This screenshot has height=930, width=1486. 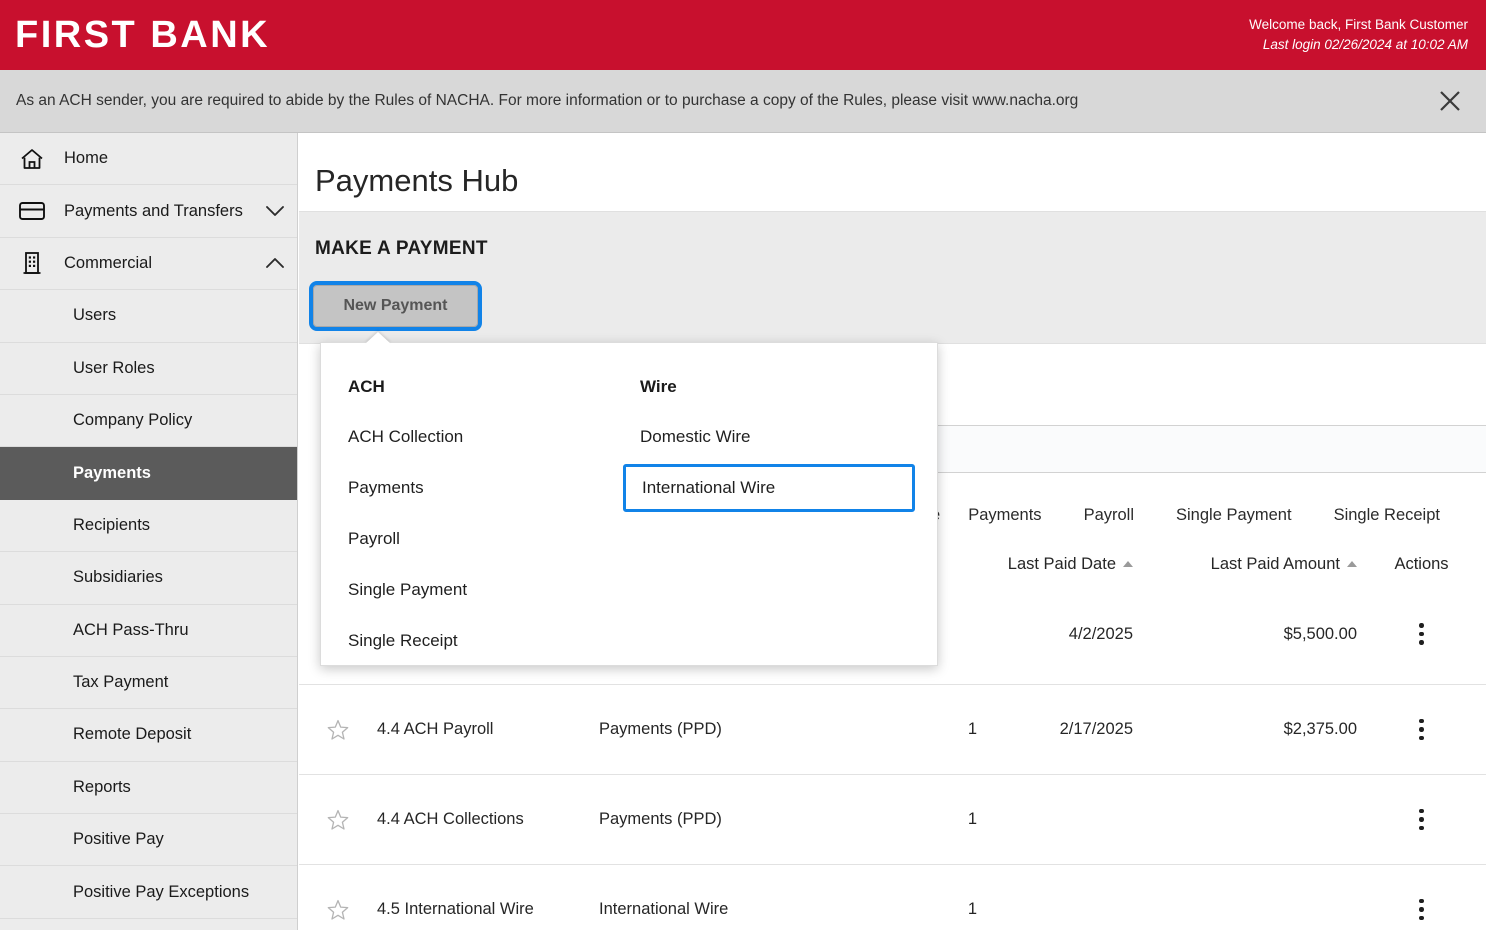 I want to click on menu-item-payroll: Payroll, so click(x=480, y=539).